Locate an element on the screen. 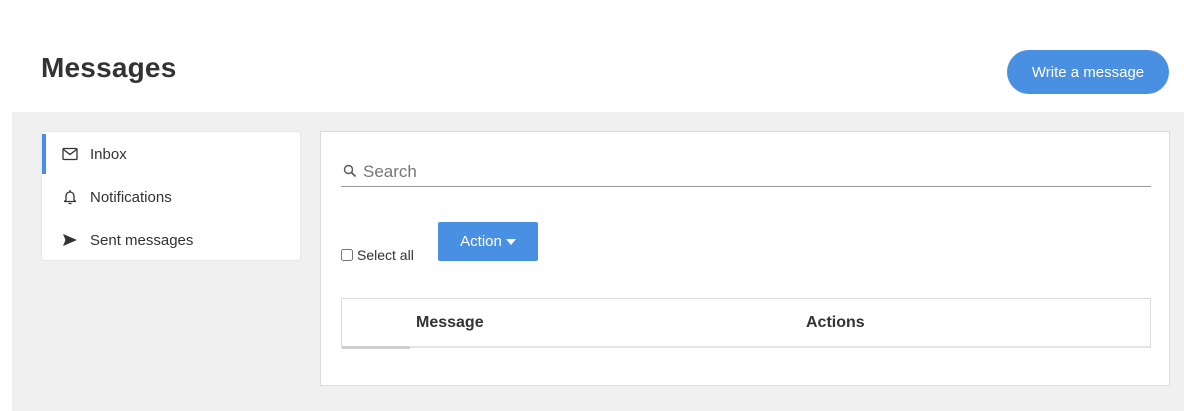 This screenshot has height=411, width=1184. search-bar is located at coordinates (746, 172).